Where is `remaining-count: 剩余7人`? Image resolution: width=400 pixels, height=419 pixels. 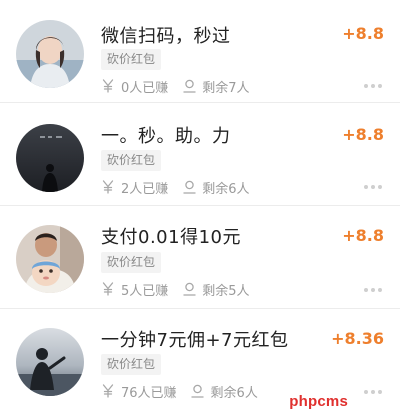 remaining-count: 剩余7人 is located at coordinates (226, 88).